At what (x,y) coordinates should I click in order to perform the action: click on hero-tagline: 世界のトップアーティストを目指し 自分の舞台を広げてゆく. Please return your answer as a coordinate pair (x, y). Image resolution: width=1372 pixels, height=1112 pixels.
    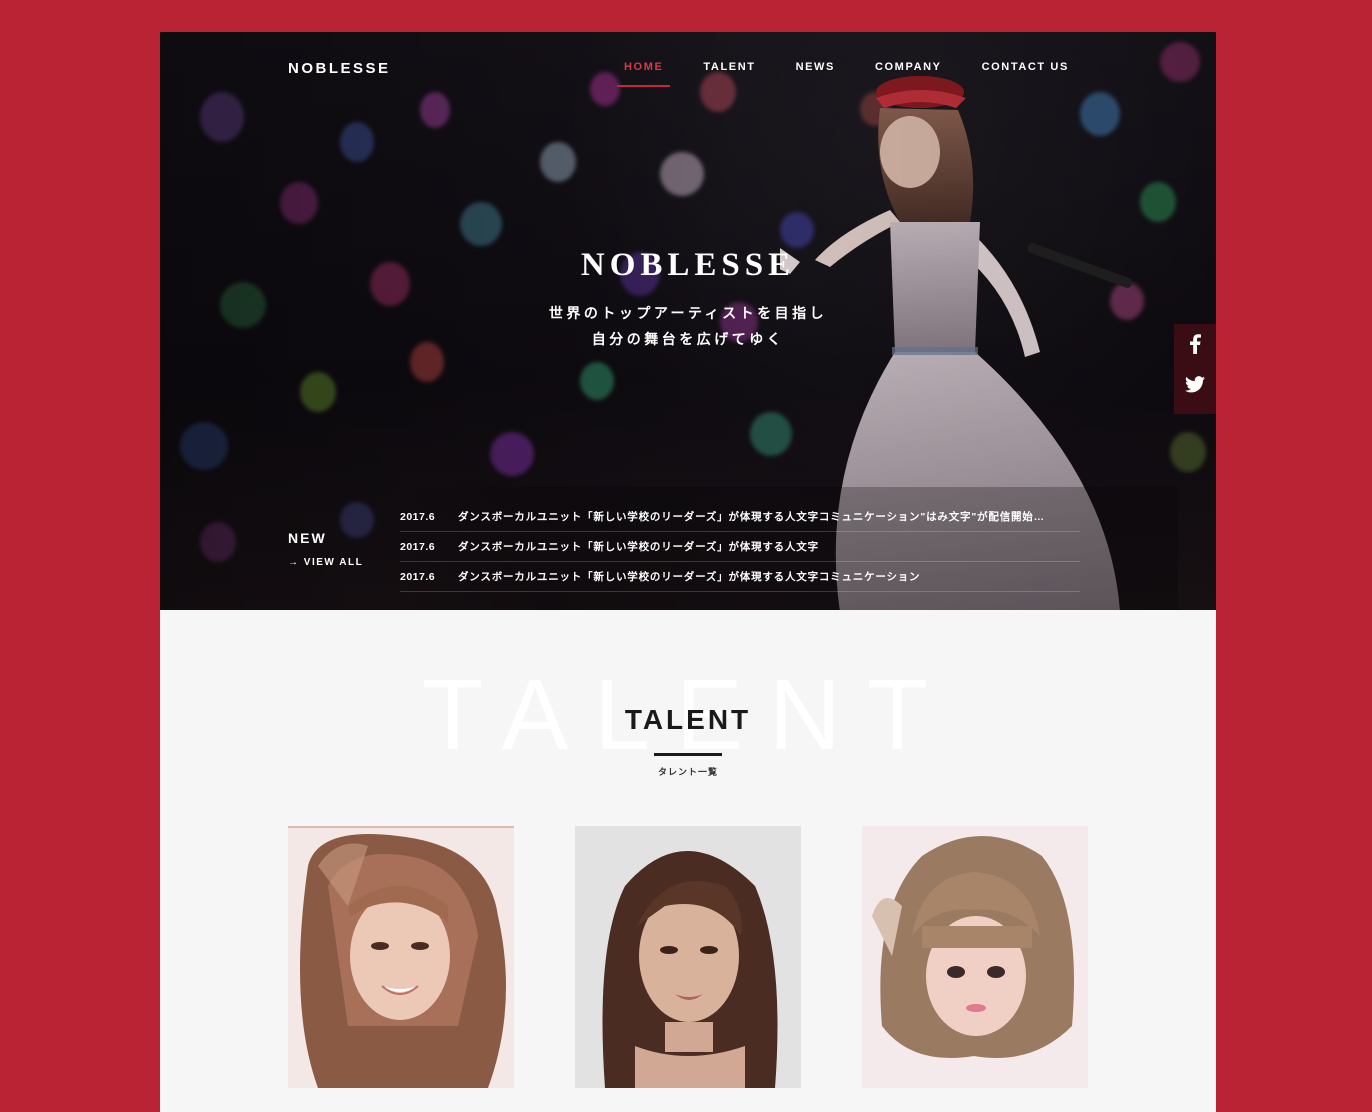
    Looking at the image, I should click on (688, 326).